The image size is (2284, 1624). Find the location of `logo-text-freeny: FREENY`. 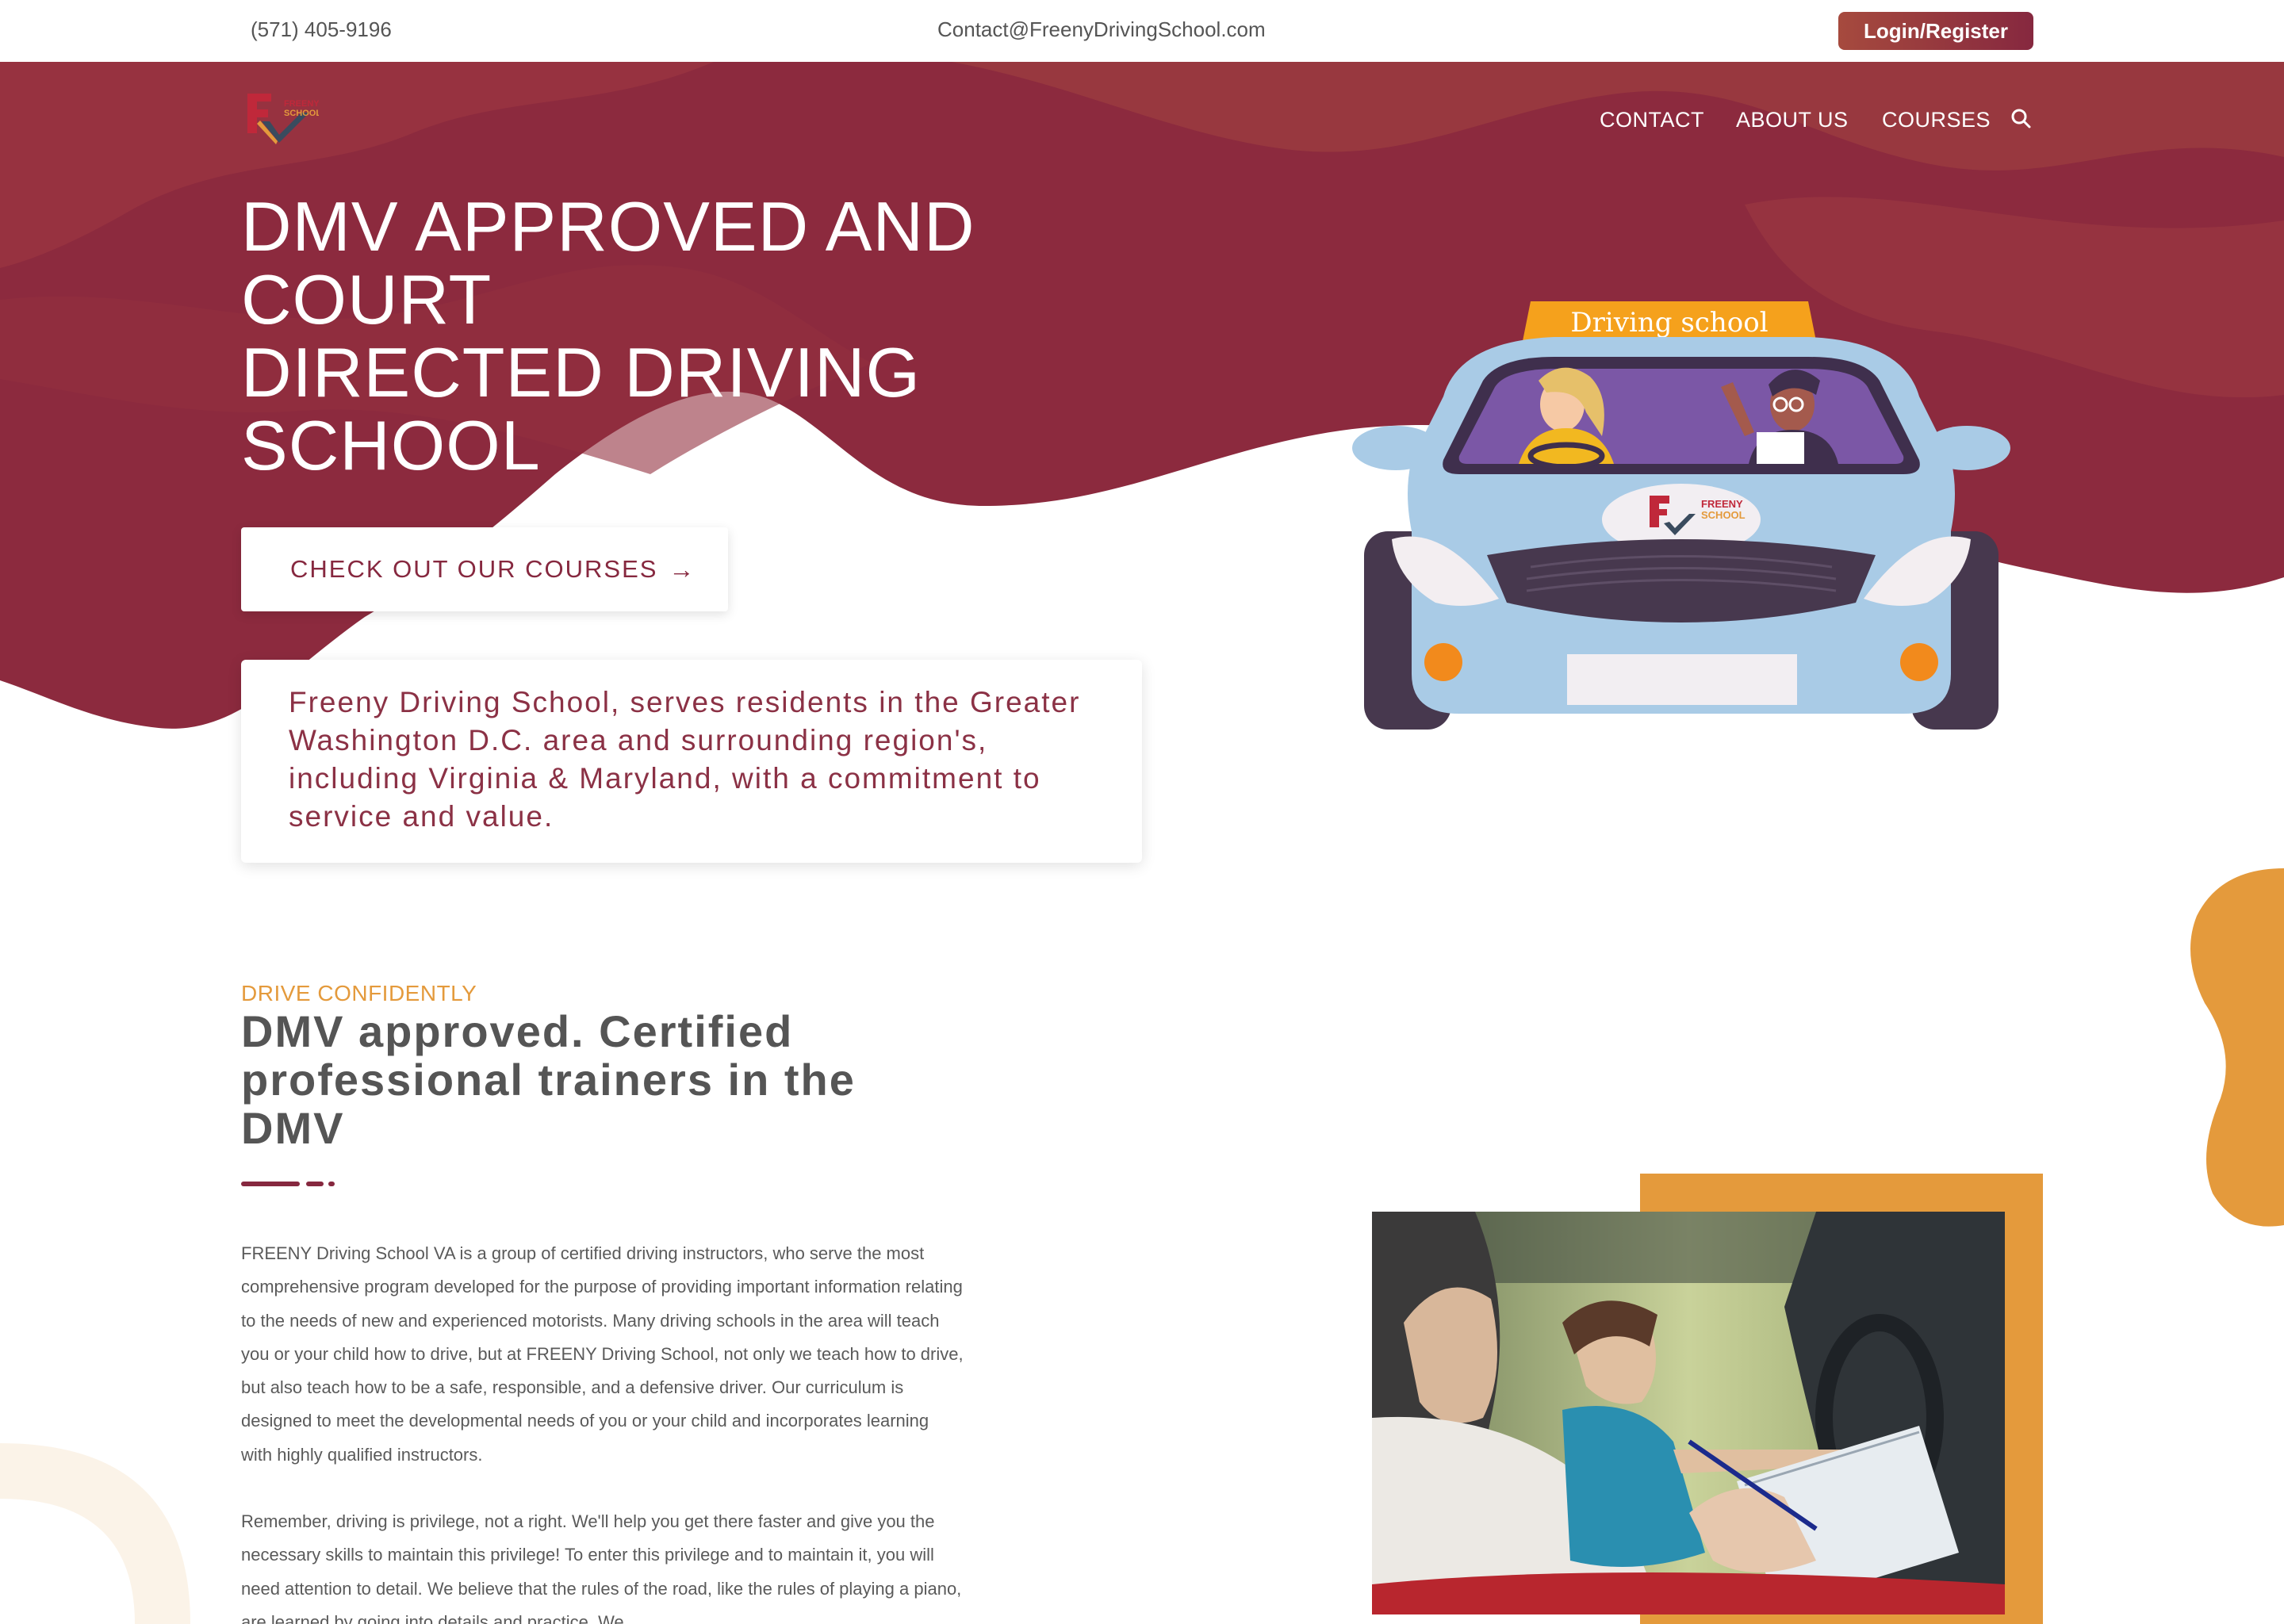

logo-text-freeny: FREENY is located at coordinates (301, 104).